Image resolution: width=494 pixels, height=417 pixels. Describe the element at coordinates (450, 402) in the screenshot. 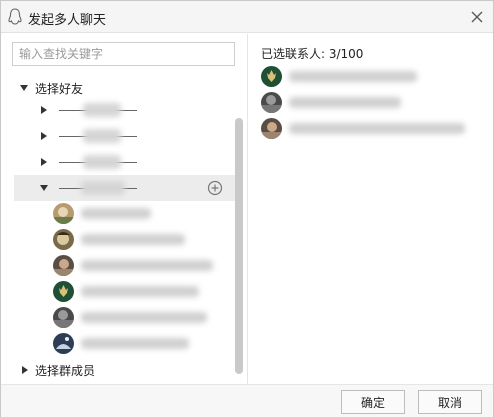

I see `cancel-button: 取消` at that location.